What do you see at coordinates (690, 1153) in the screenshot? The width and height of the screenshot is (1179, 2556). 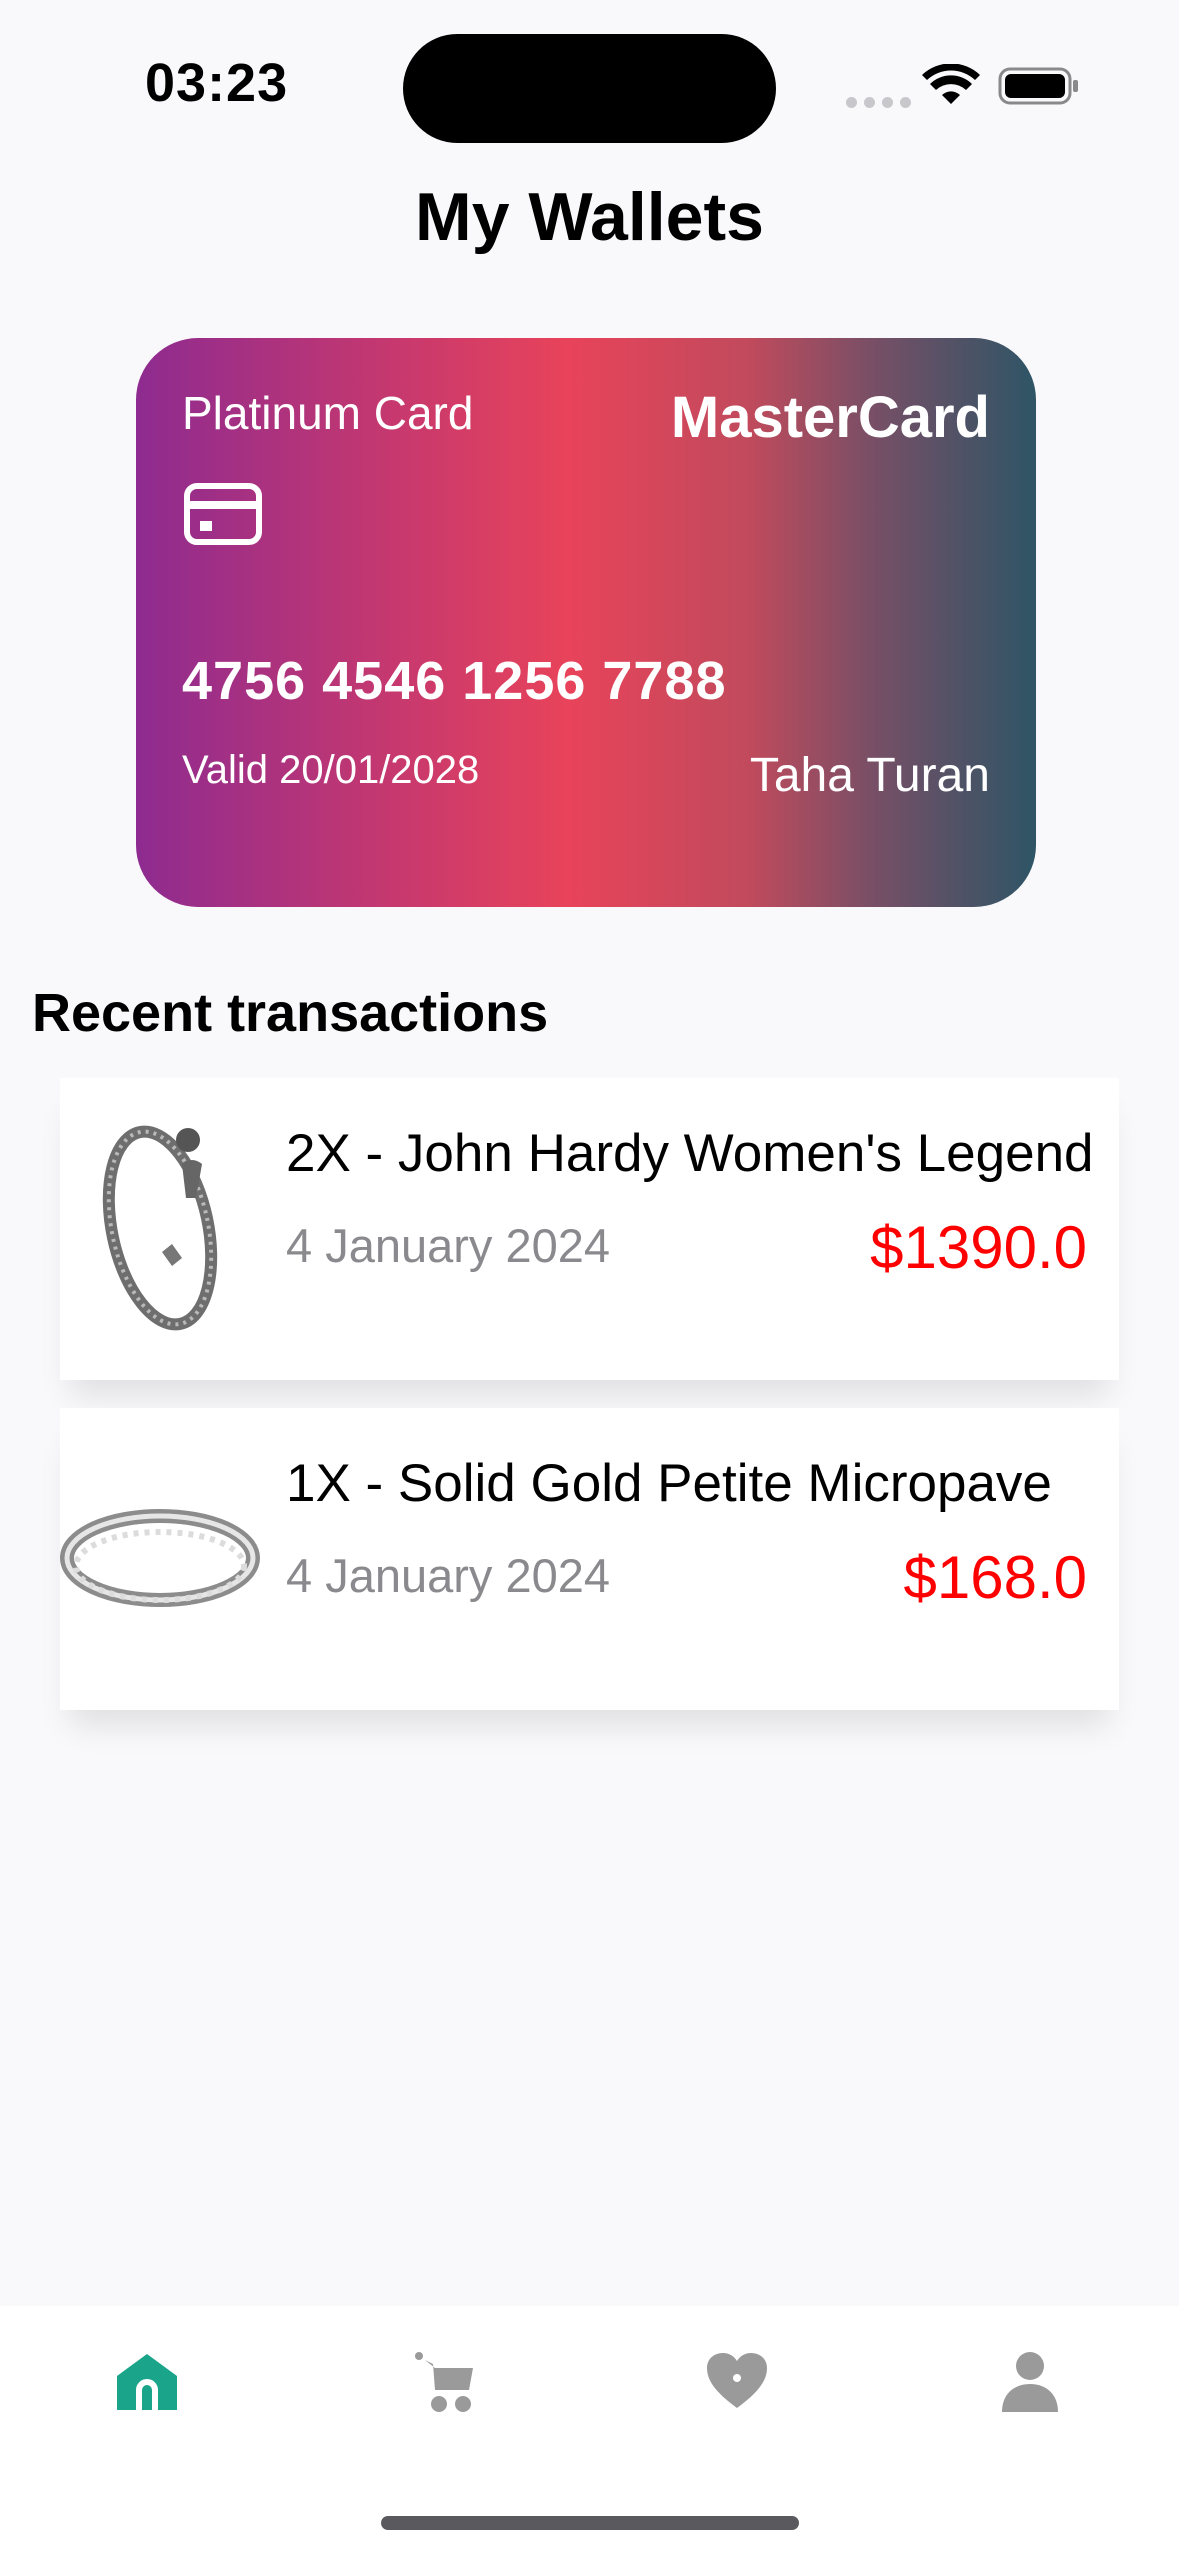 I see `transaction-name: 2X - John Hardy Women's Legend` at bounding box center [690, 1153].